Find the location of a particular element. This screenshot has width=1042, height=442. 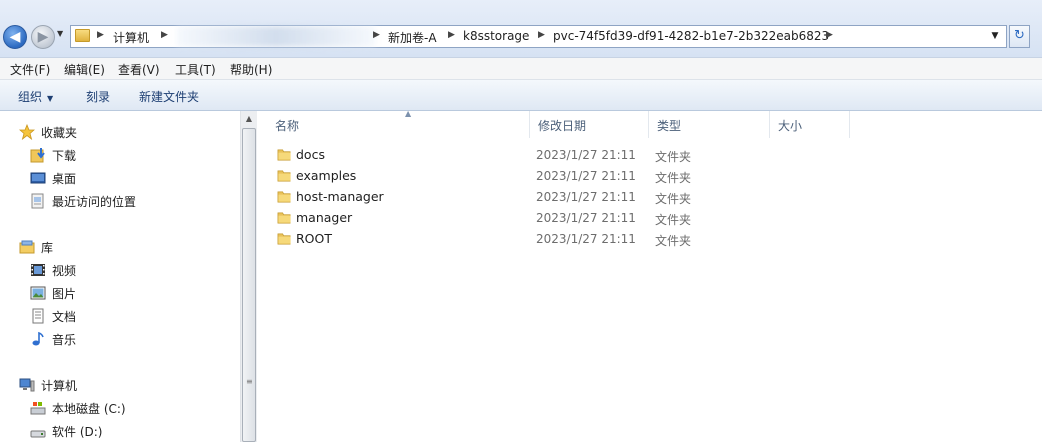

menu-file: 文件(F) is located at coordinates (30, 69).